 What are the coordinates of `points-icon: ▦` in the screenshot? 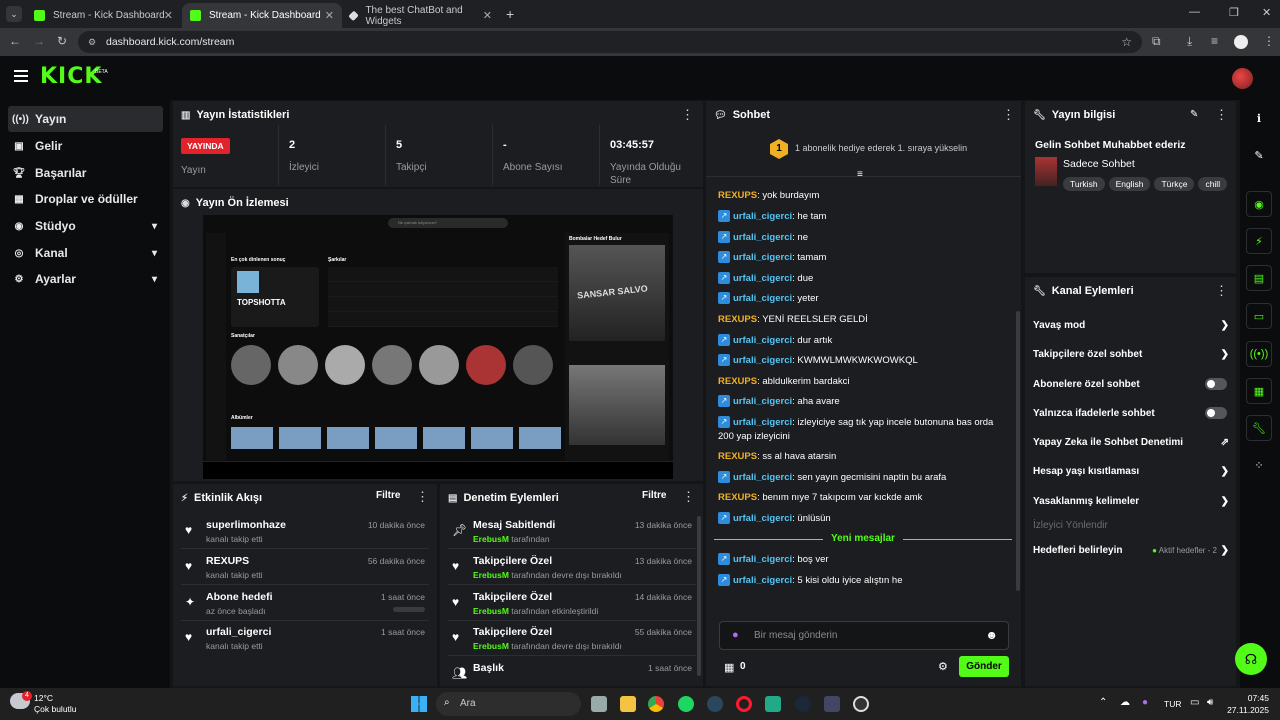 It's located at (729, 667).